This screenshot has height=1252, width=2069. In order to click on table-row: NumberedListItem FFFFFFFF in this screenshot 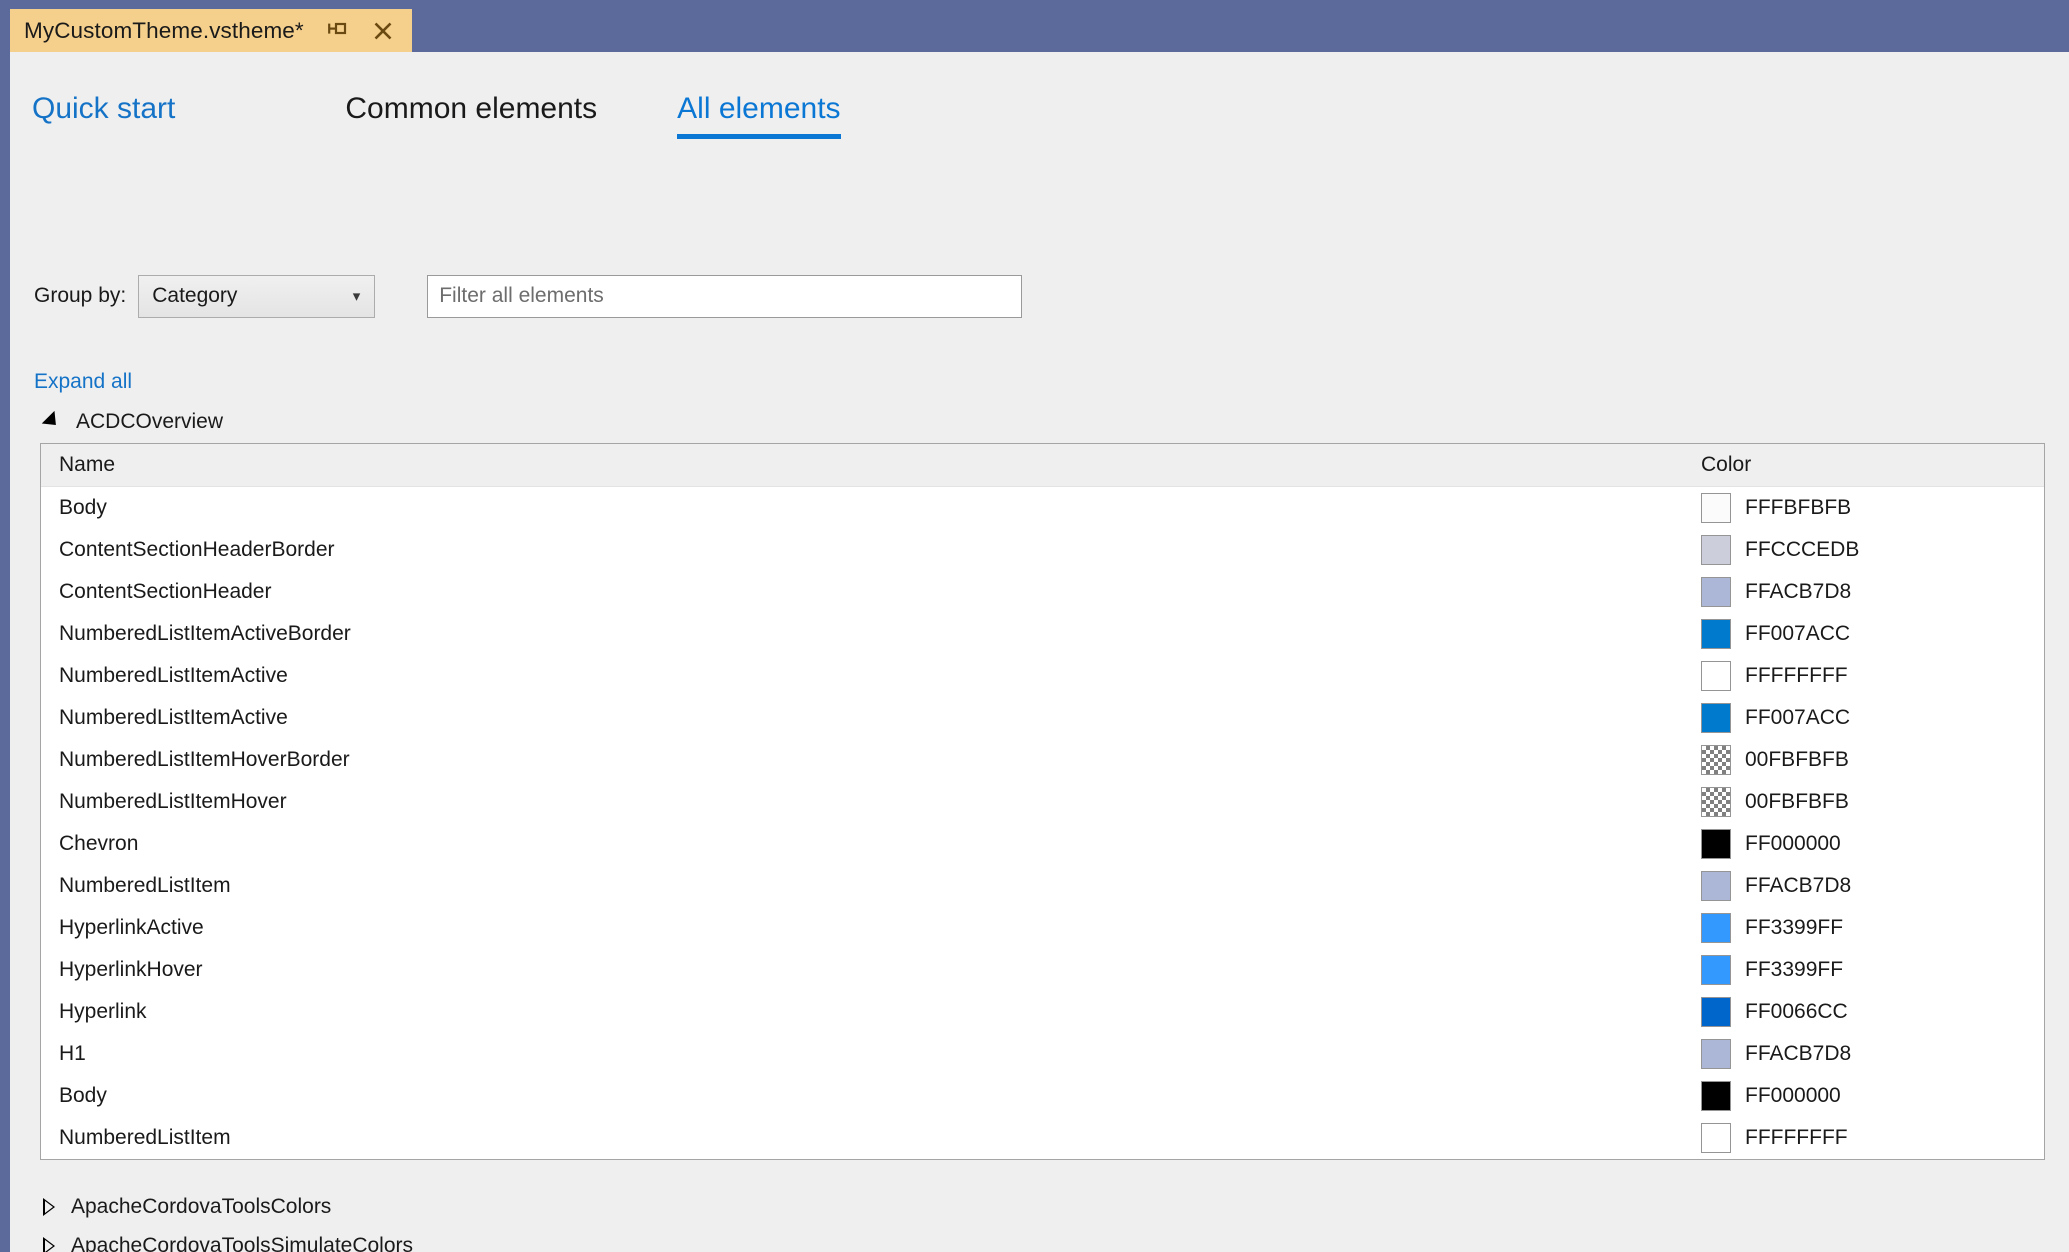, I will do `click(1042, 1138)`.